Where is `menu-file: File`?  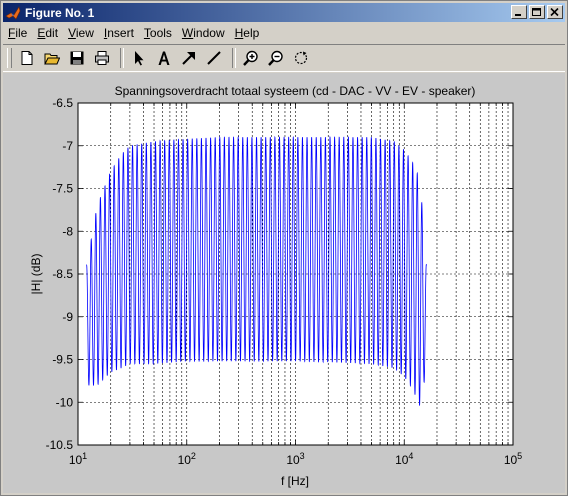 menu-file: File is located at coordinates (17, 33).